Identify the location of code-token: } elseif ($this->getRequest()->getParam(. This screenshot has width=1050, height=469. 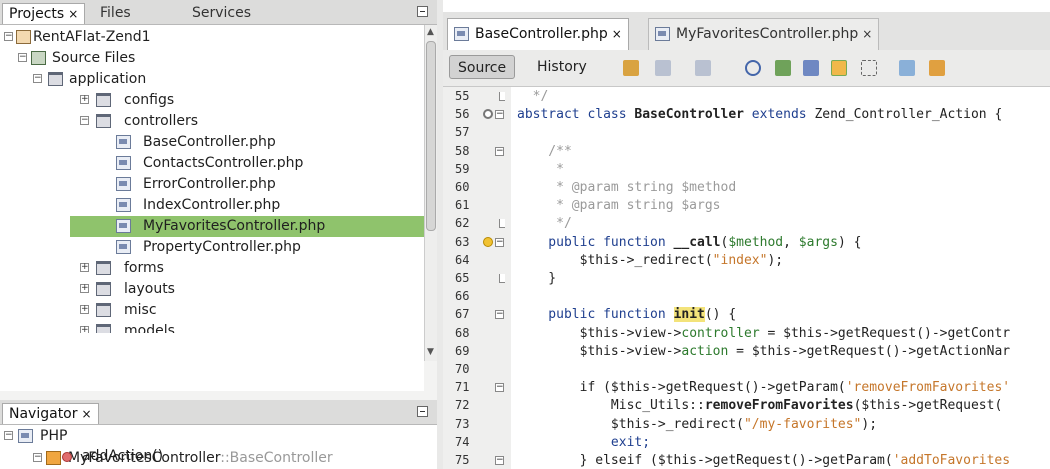
(705, 460).